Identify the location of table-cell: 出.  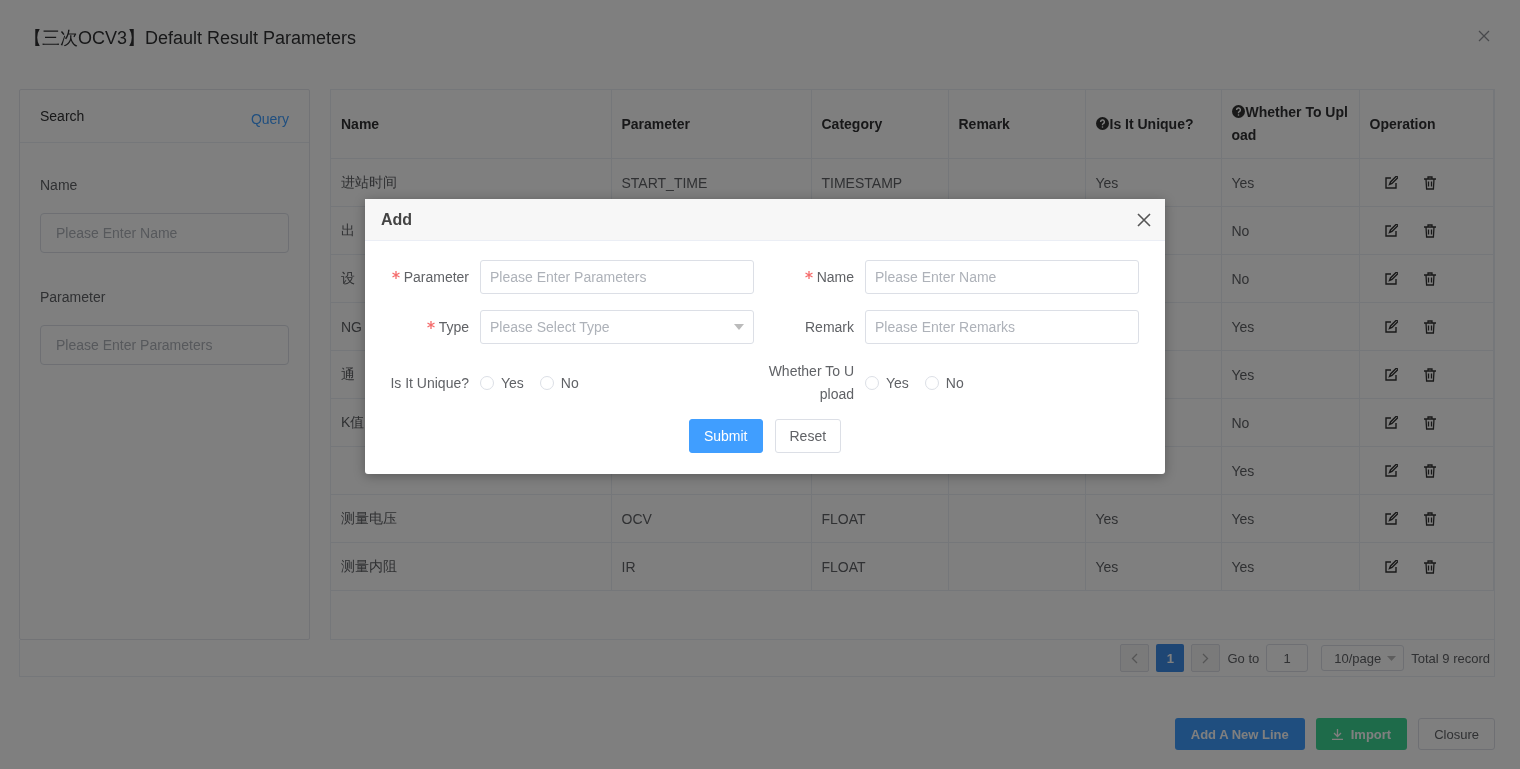
(348, 229).